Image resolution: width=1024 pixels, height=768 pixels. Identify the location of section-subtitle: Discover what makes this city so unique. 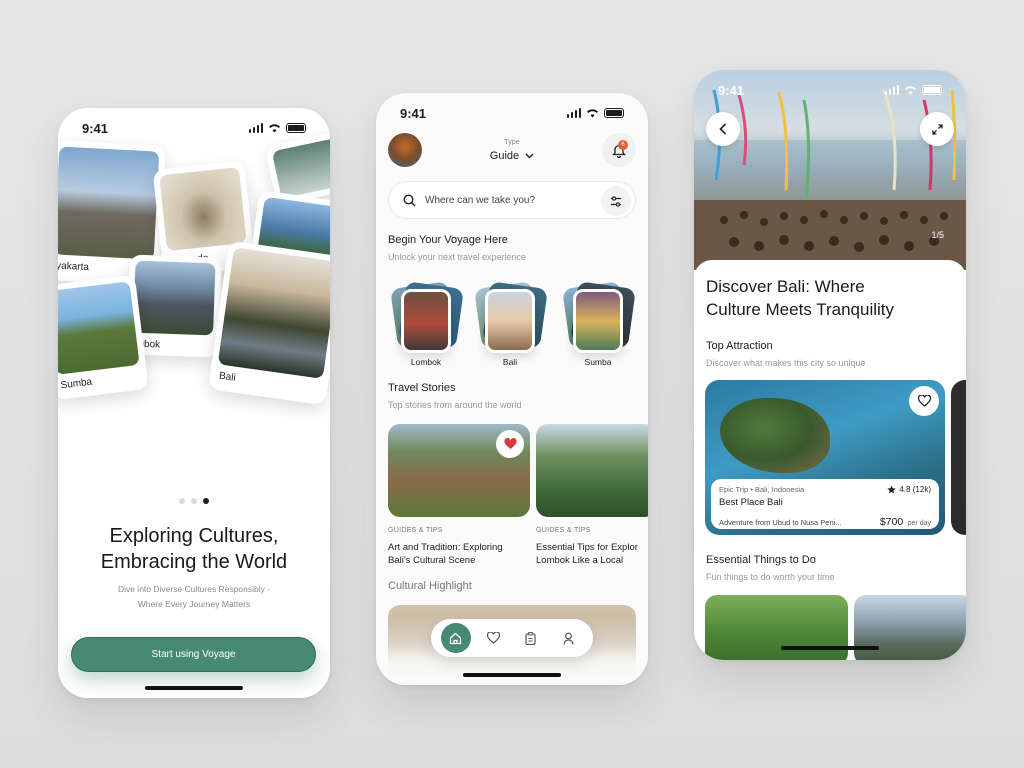
(786, 363).